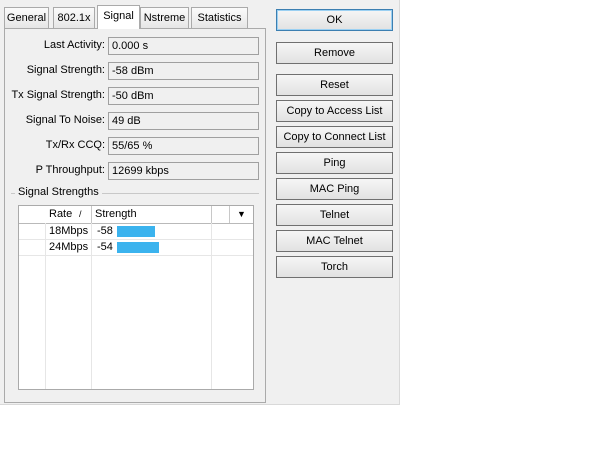 The height and width of the screenshot is (460, 614). I want to click on rate-cell: 24Mbps, so click(69, 247).